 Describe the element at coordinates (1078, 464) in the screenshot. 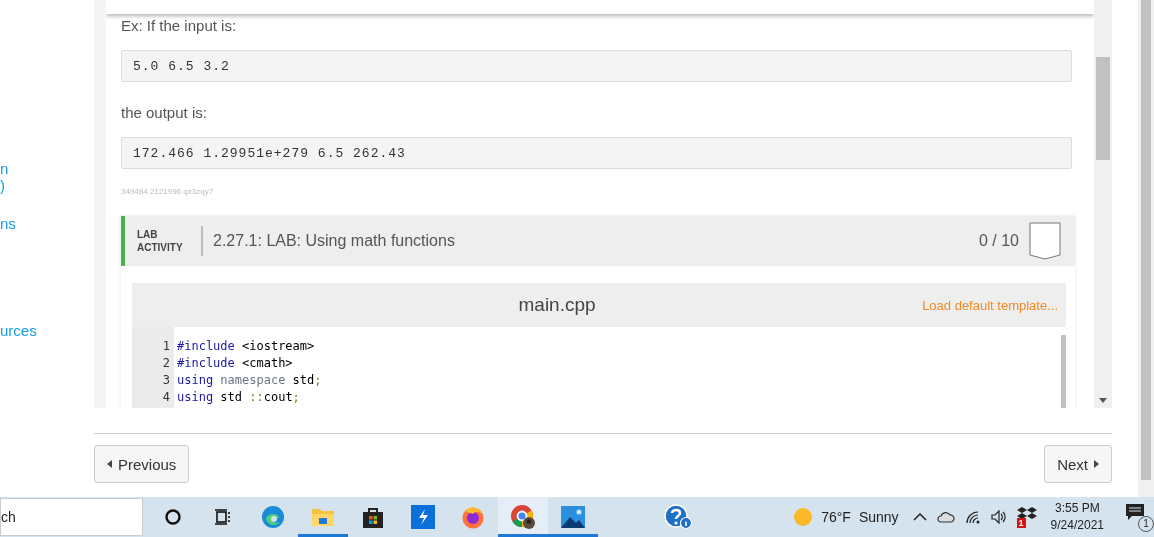

I see `next-button: Next` at that location.